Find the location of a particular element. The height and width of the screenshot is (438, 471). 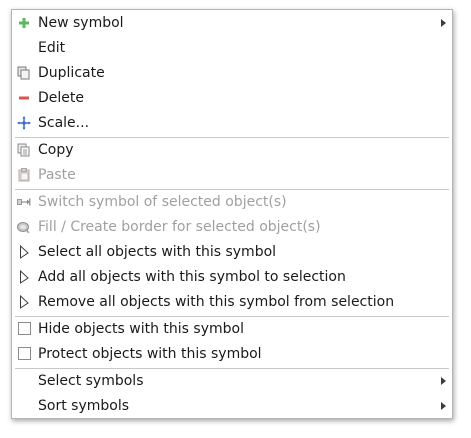

menu-item-delete: Delete is located at coordinates (232, 98).